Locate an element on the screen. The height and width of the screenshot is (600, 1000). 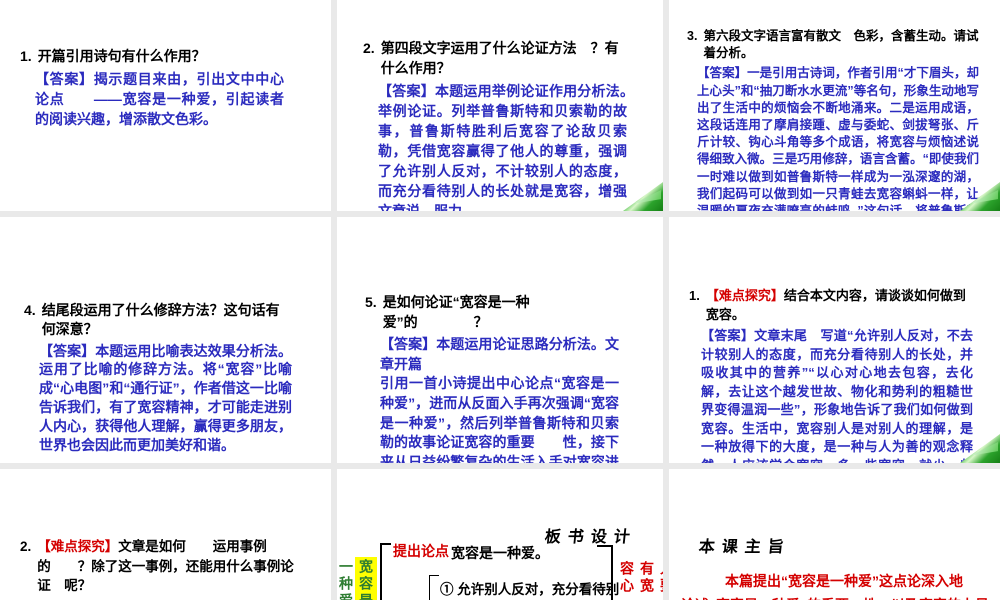
question-text: 开篇引用诗句有什么作用？ is located at coordinates (121, 56).